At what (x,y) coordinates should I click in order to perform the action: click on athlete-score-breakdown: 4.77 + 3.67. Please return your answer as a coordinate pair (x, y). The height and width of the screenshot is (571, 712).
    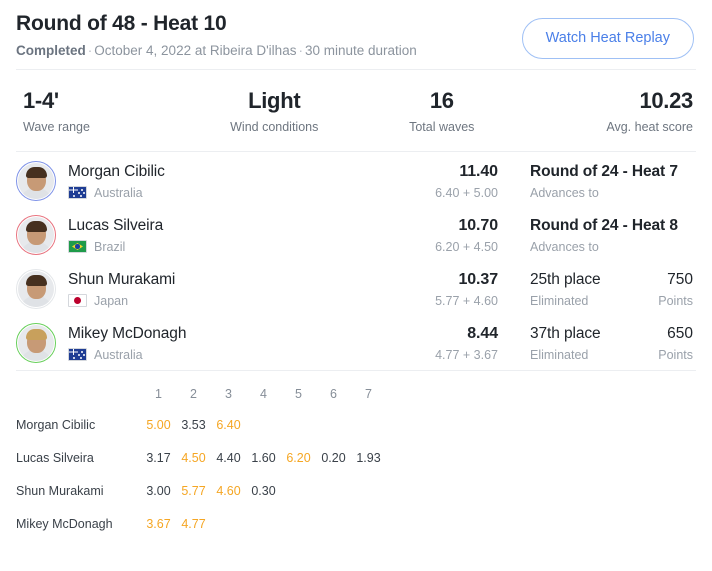
    Looking at the image, I should click on (466, 354).